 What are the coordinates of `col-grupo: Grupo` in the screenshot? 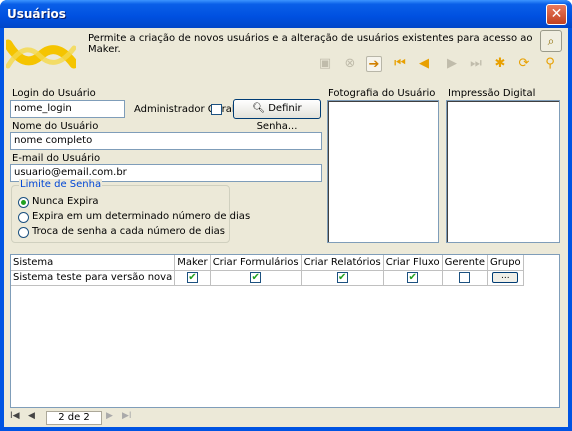 It's located at (505, 263).